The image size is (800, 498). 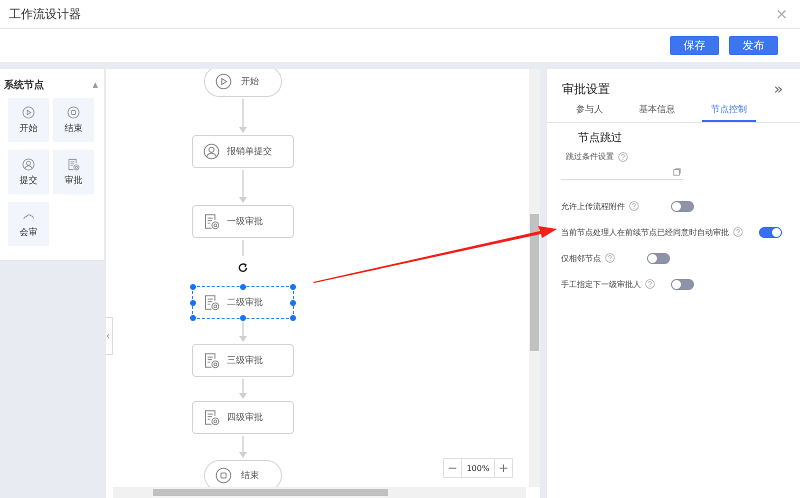 I want to click on tab: 参与人, so click(x=589, y=111).